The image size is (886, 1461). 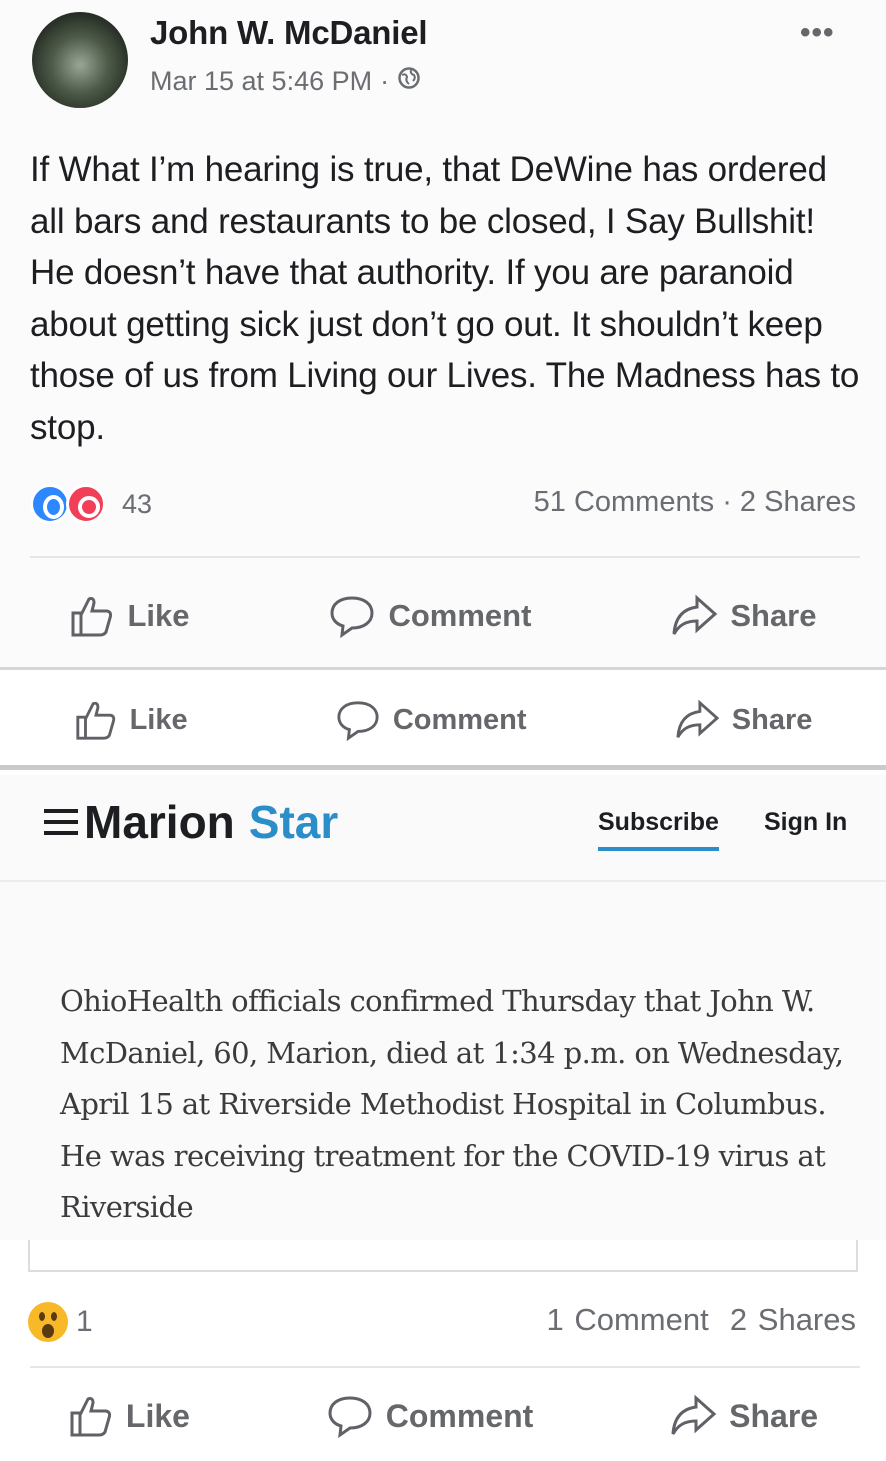 I want to click on post-meta: Mar 15 at 5:46 PM ·, so click(x=285, y=81).